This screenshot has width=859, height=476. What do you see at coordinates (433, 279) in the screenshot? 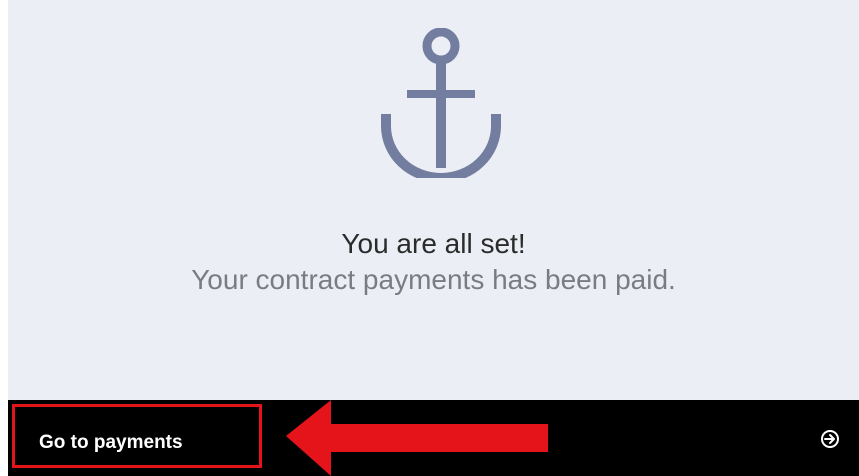
I see `success-subtitle: Your contract payments has been paid.` at bounding box center [433, 279].